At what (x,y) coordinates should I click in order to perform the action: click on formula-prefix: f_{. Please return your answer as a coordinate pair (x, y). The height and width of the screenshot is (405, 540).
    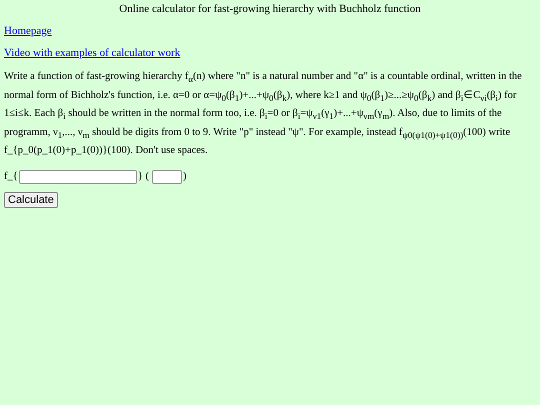
    Looking at the image, I should click on (11, 176).